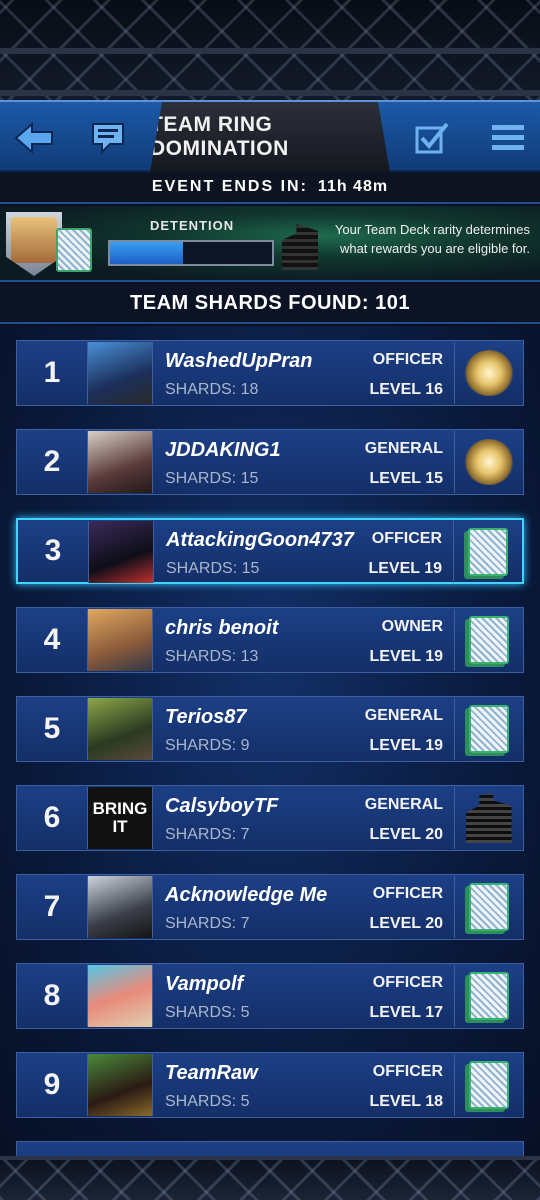 Image resolution: width=540 pixels, height=1200 pixels. What do you see at coordinates (146, 253) in the screenshot?
I see `detention-progress-fill` at bounding box center [146, 253].